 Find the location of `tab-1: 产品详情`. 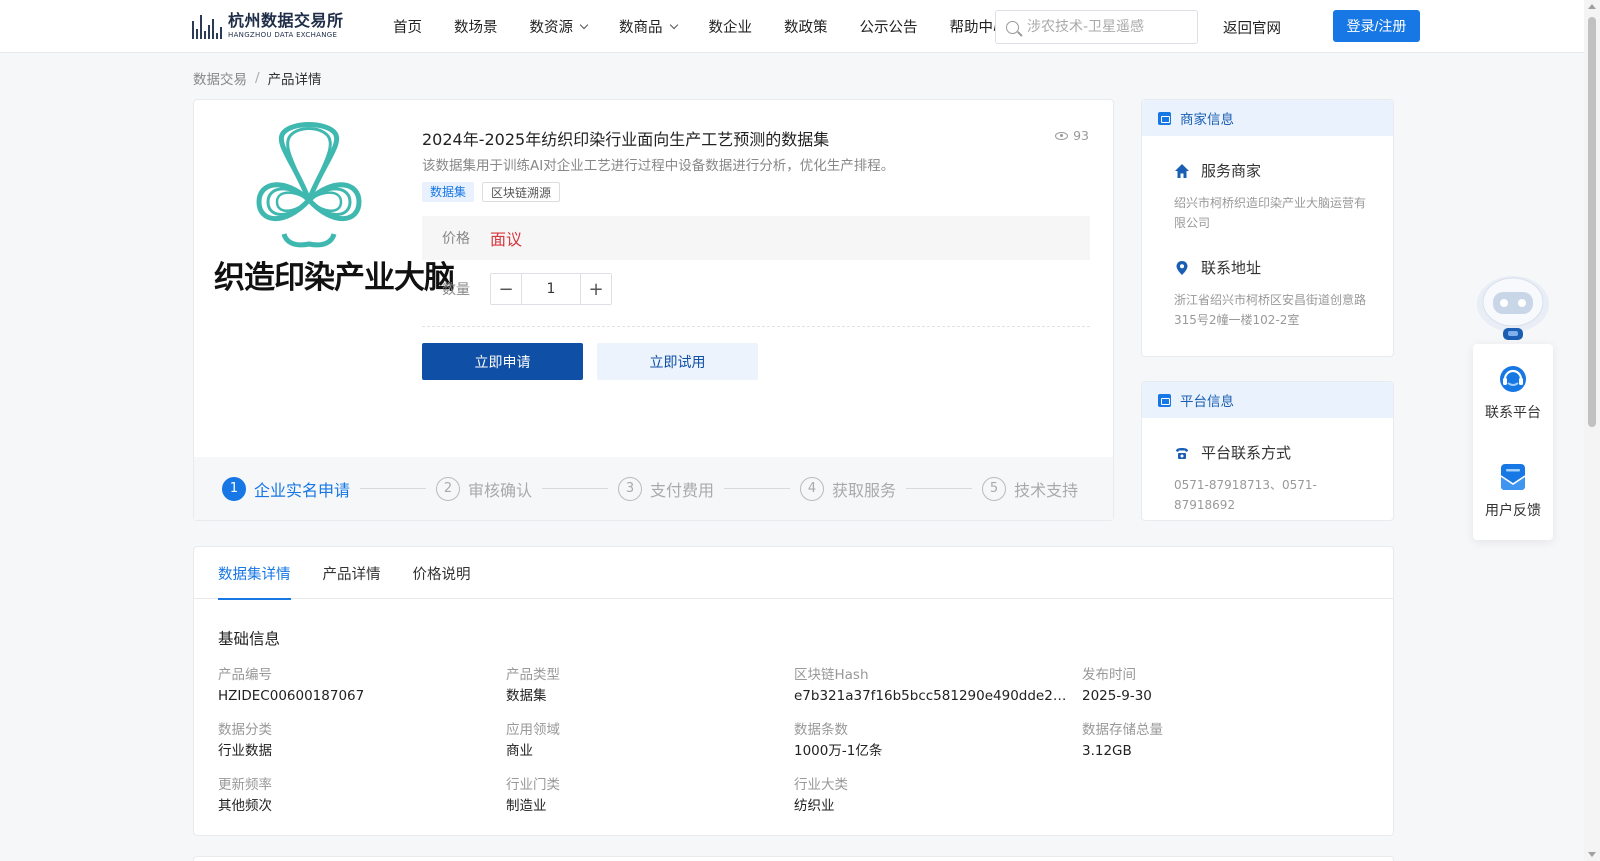

tab-1: 产品详情 is located at coordinates (352, 573).